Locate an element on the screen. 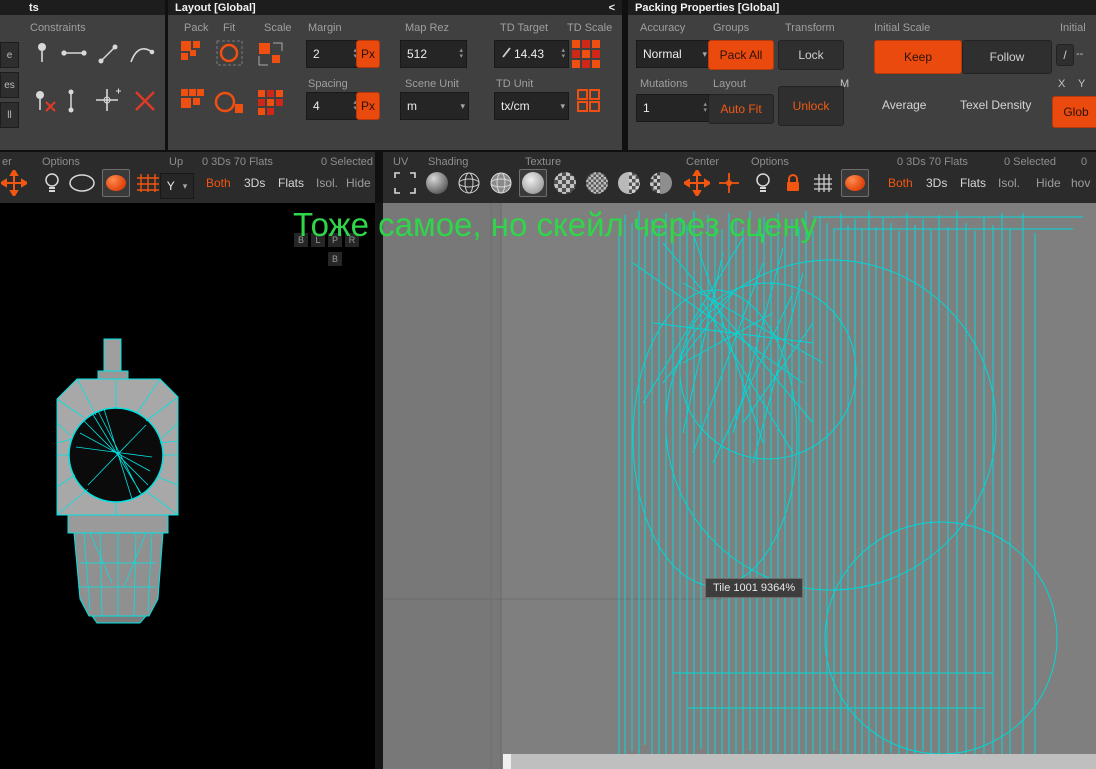  selected-stats-label: 0 Selected is located at coordinates (1030, 162).